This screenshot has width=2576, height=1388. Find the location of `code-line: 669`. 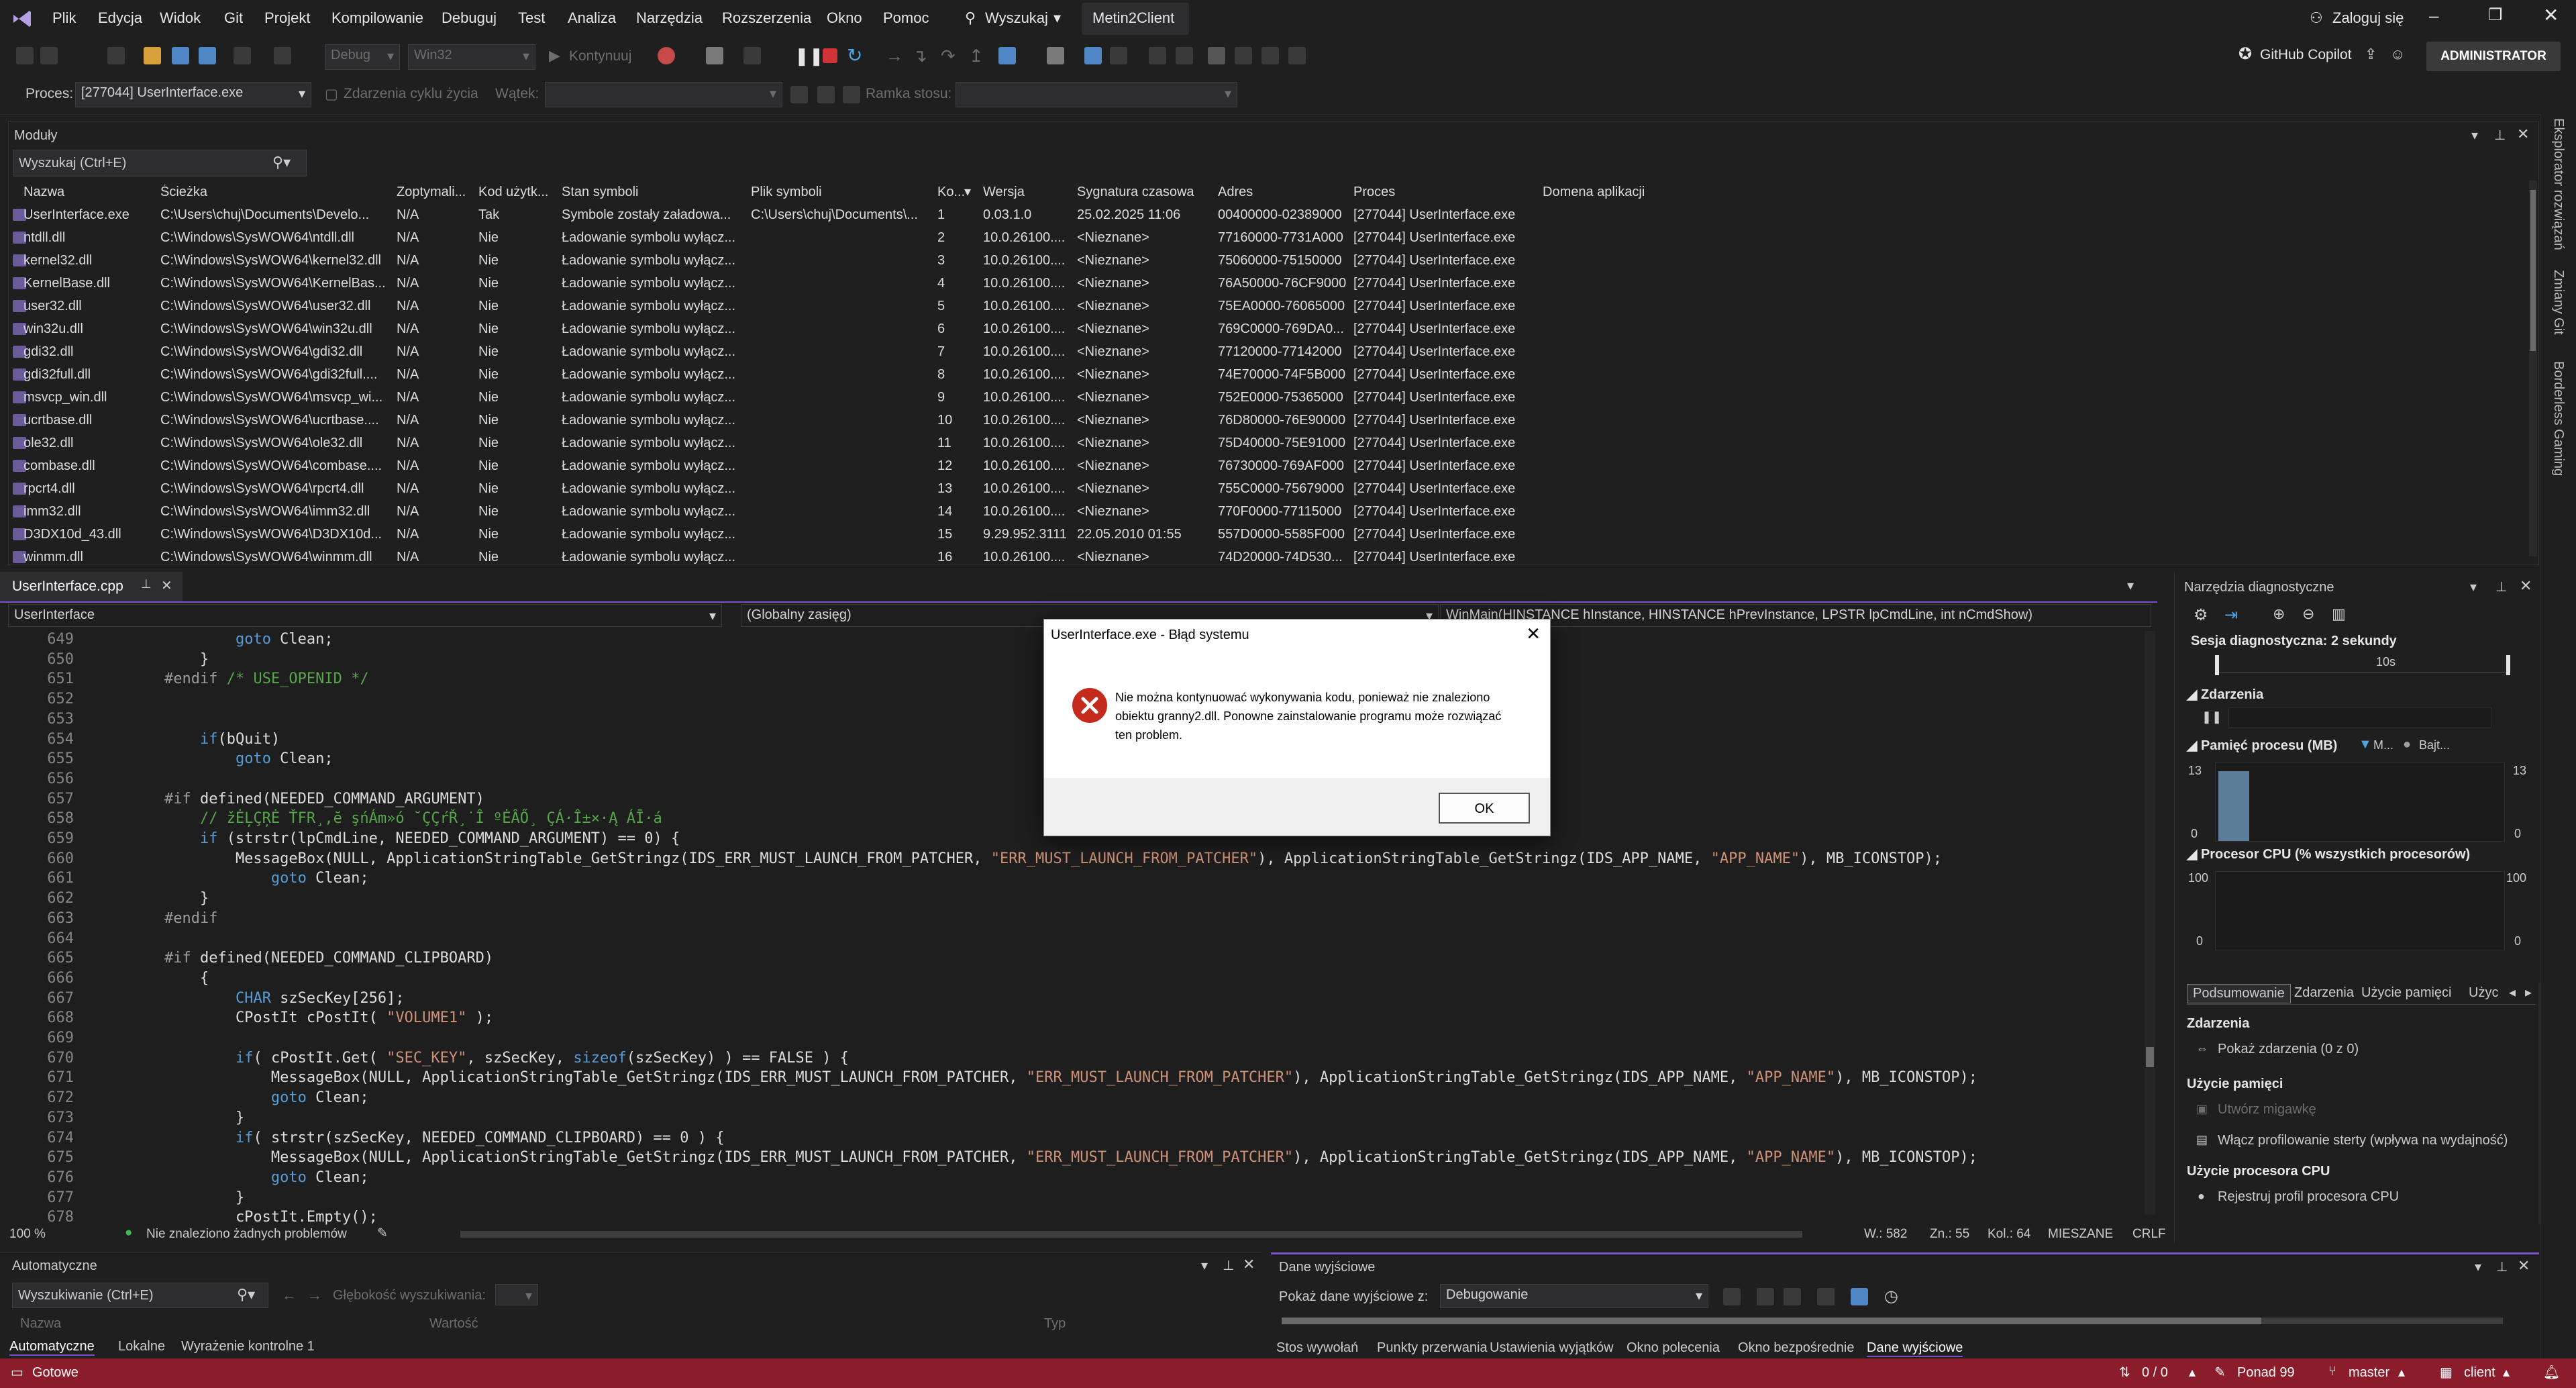

code-line: 669 is located at coordinates (1073, 1040).